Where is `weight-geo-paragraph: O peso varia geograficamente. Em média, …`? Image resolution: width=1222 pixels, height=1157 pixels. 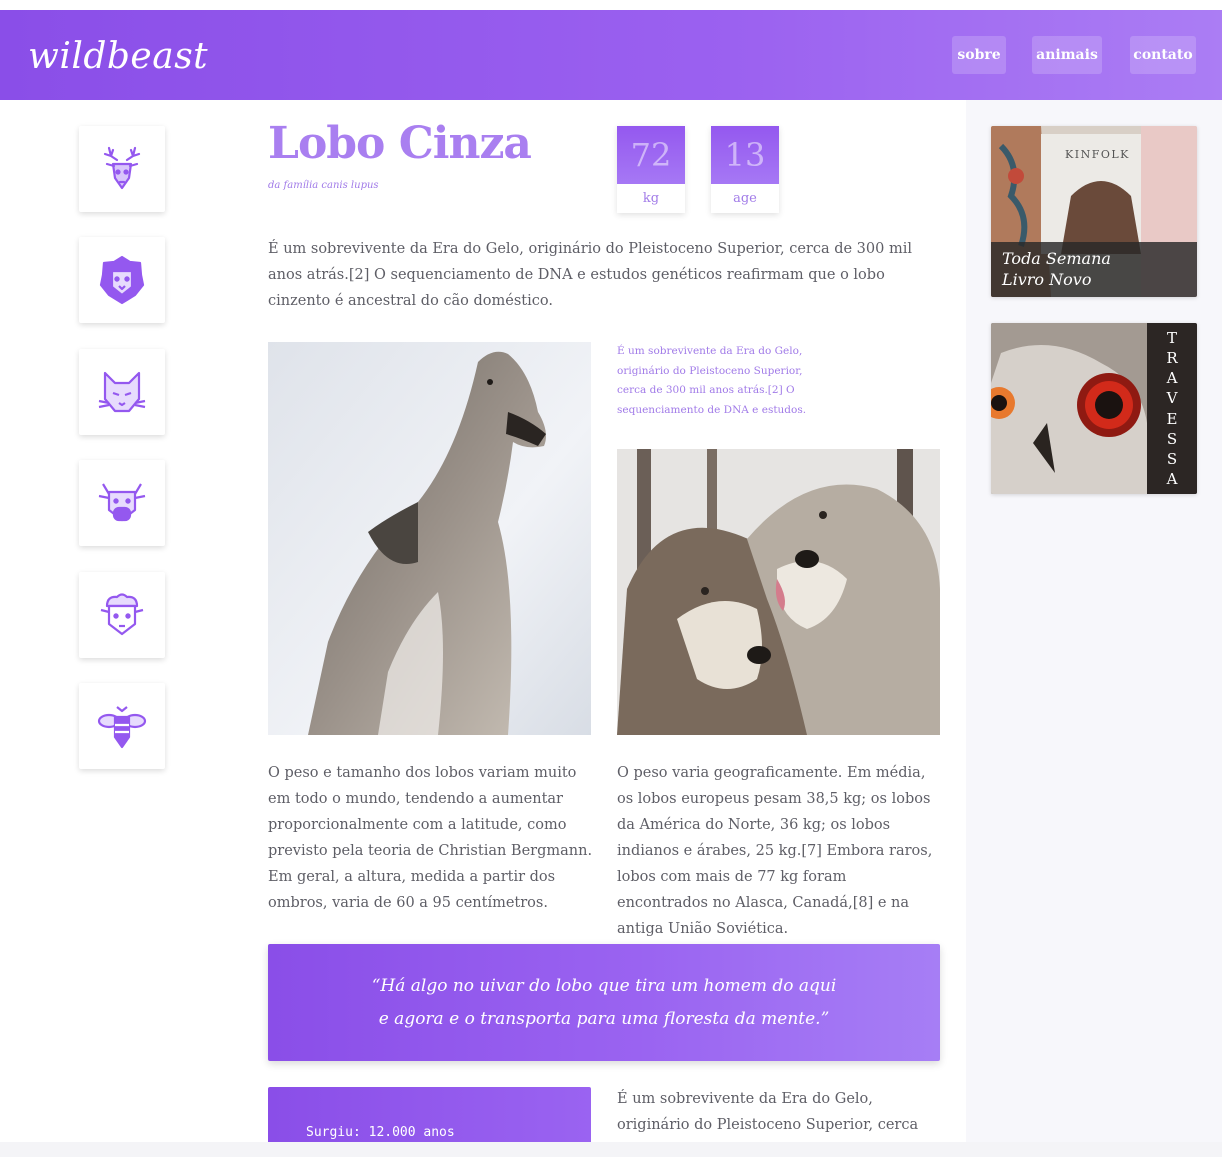 weight-geo-paragraph: O peso varia geograficamente. Em média, … is located at coordinates (775, 851).